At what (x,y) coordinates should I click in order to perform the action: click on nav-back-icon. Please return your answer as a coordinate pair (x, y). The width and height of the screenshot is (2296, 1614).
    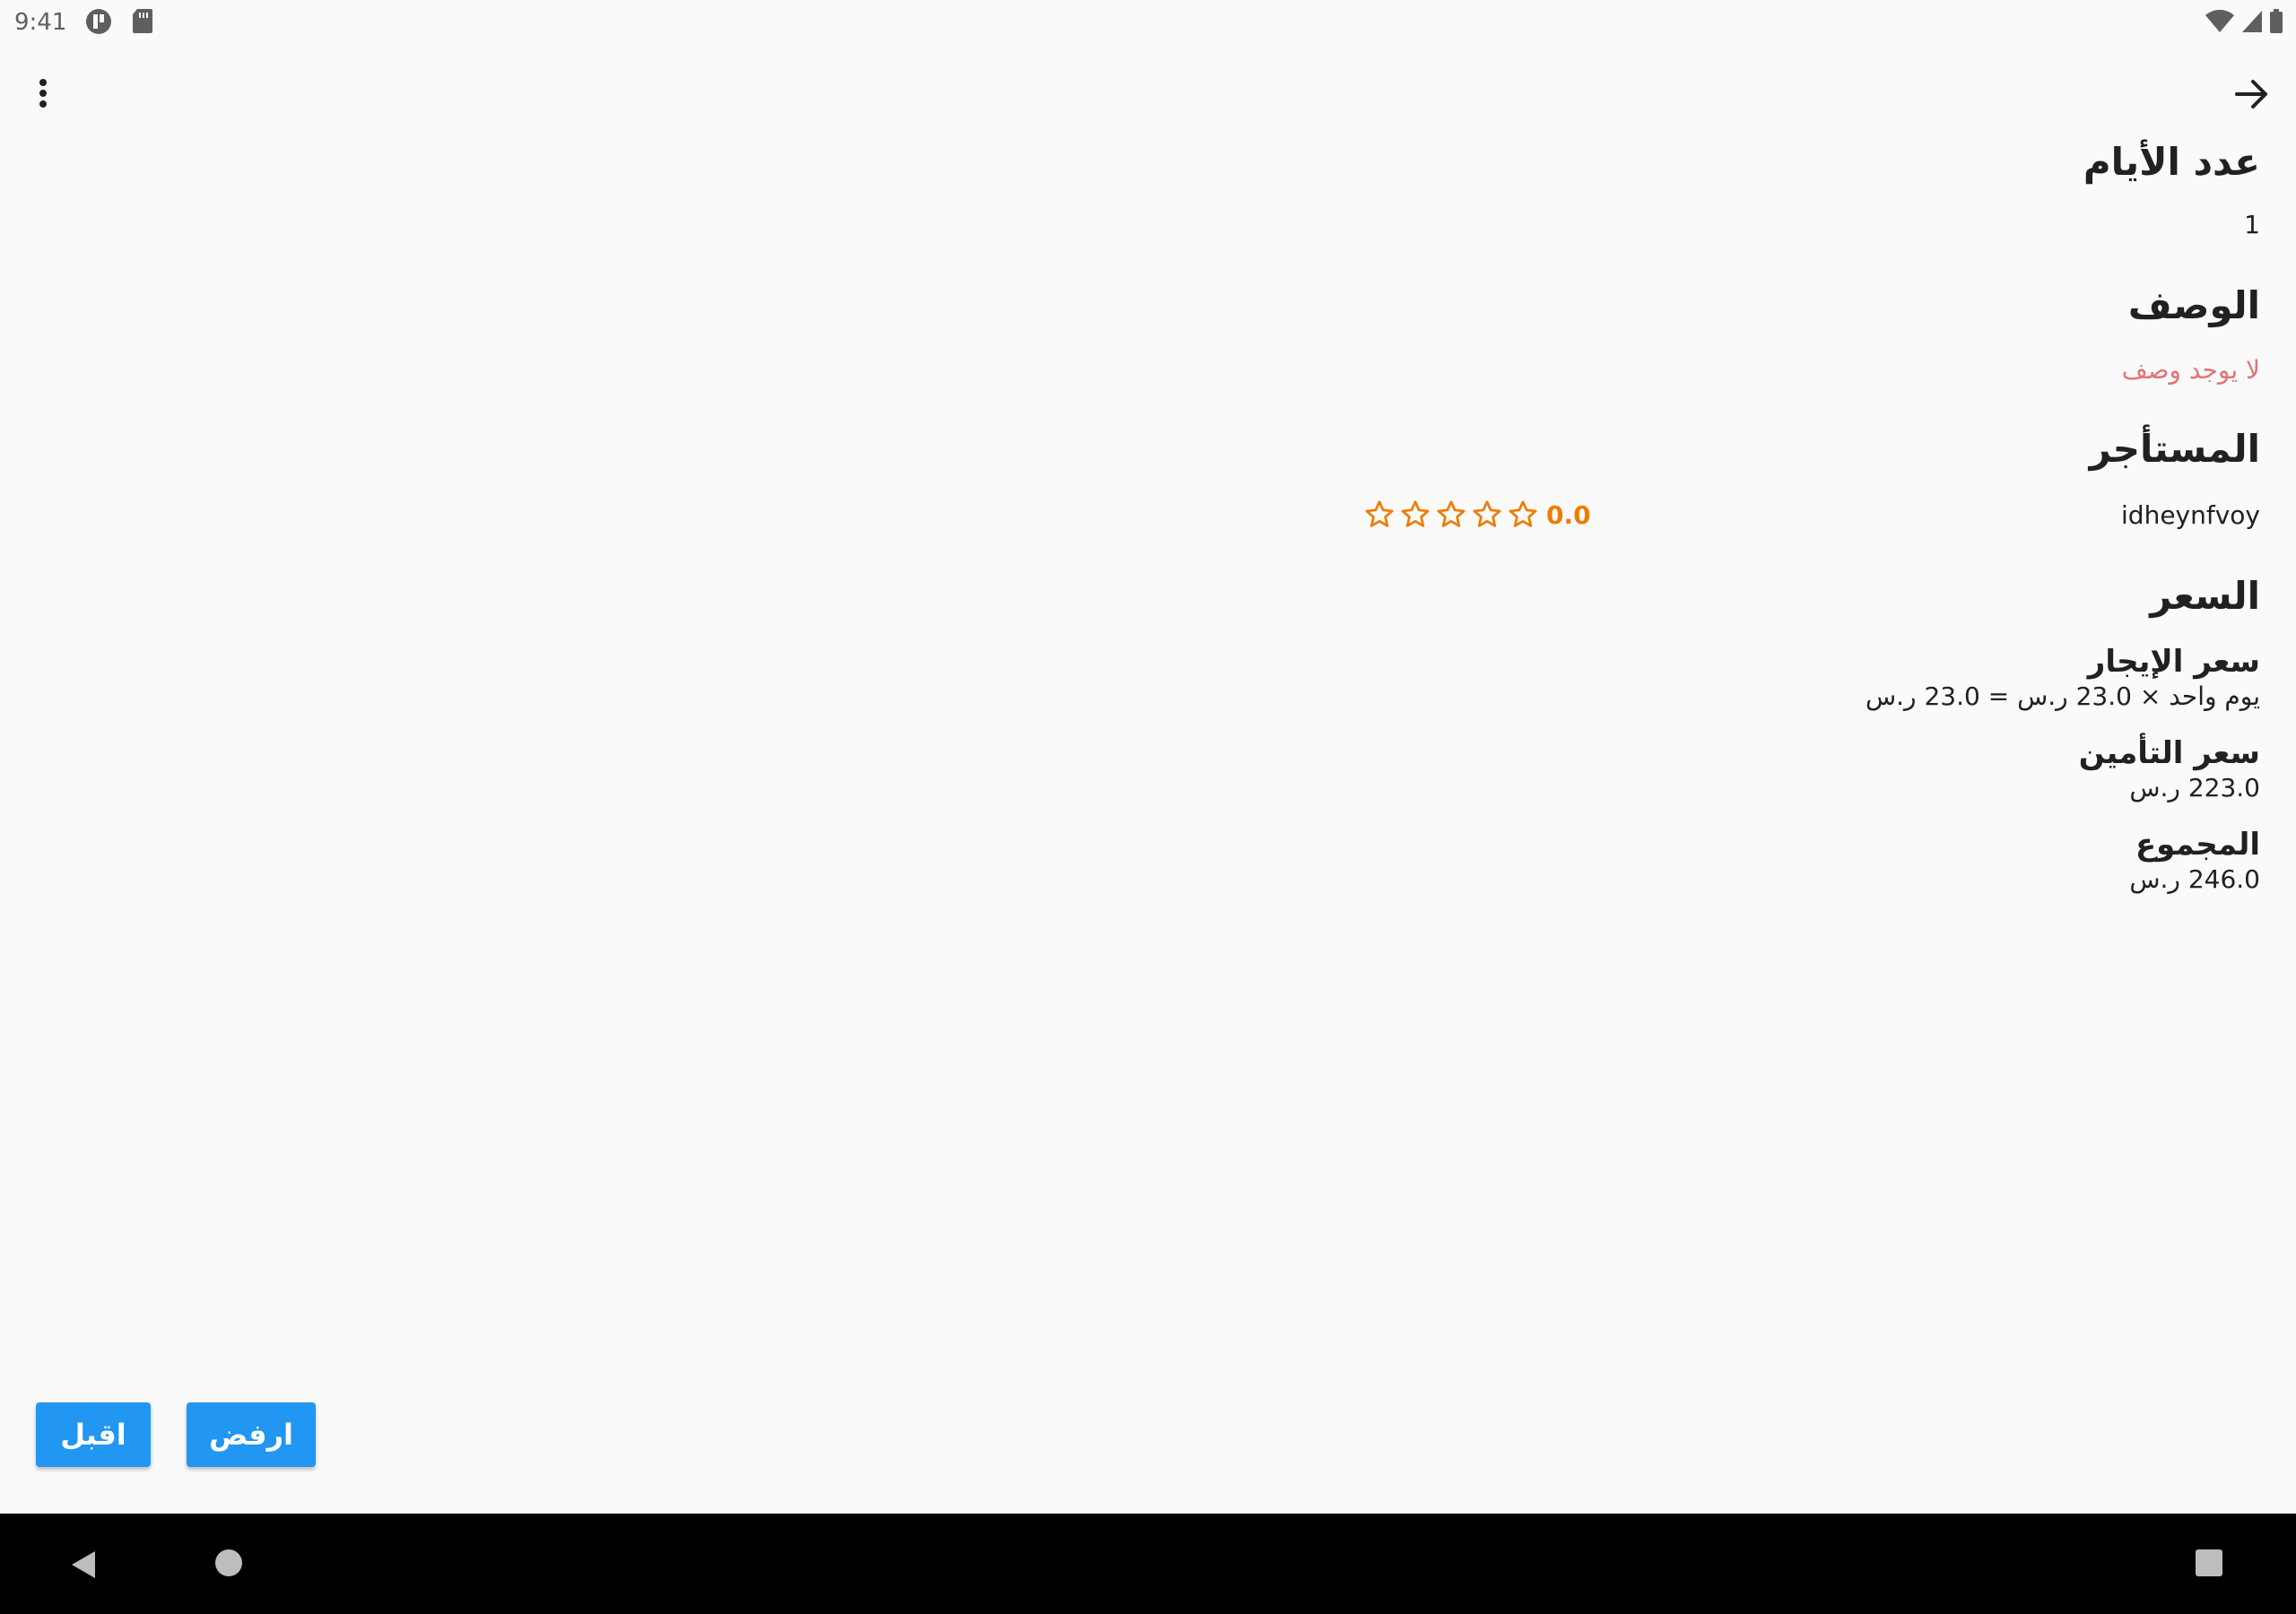
    Looking at the image, I should click on (83, 1566).